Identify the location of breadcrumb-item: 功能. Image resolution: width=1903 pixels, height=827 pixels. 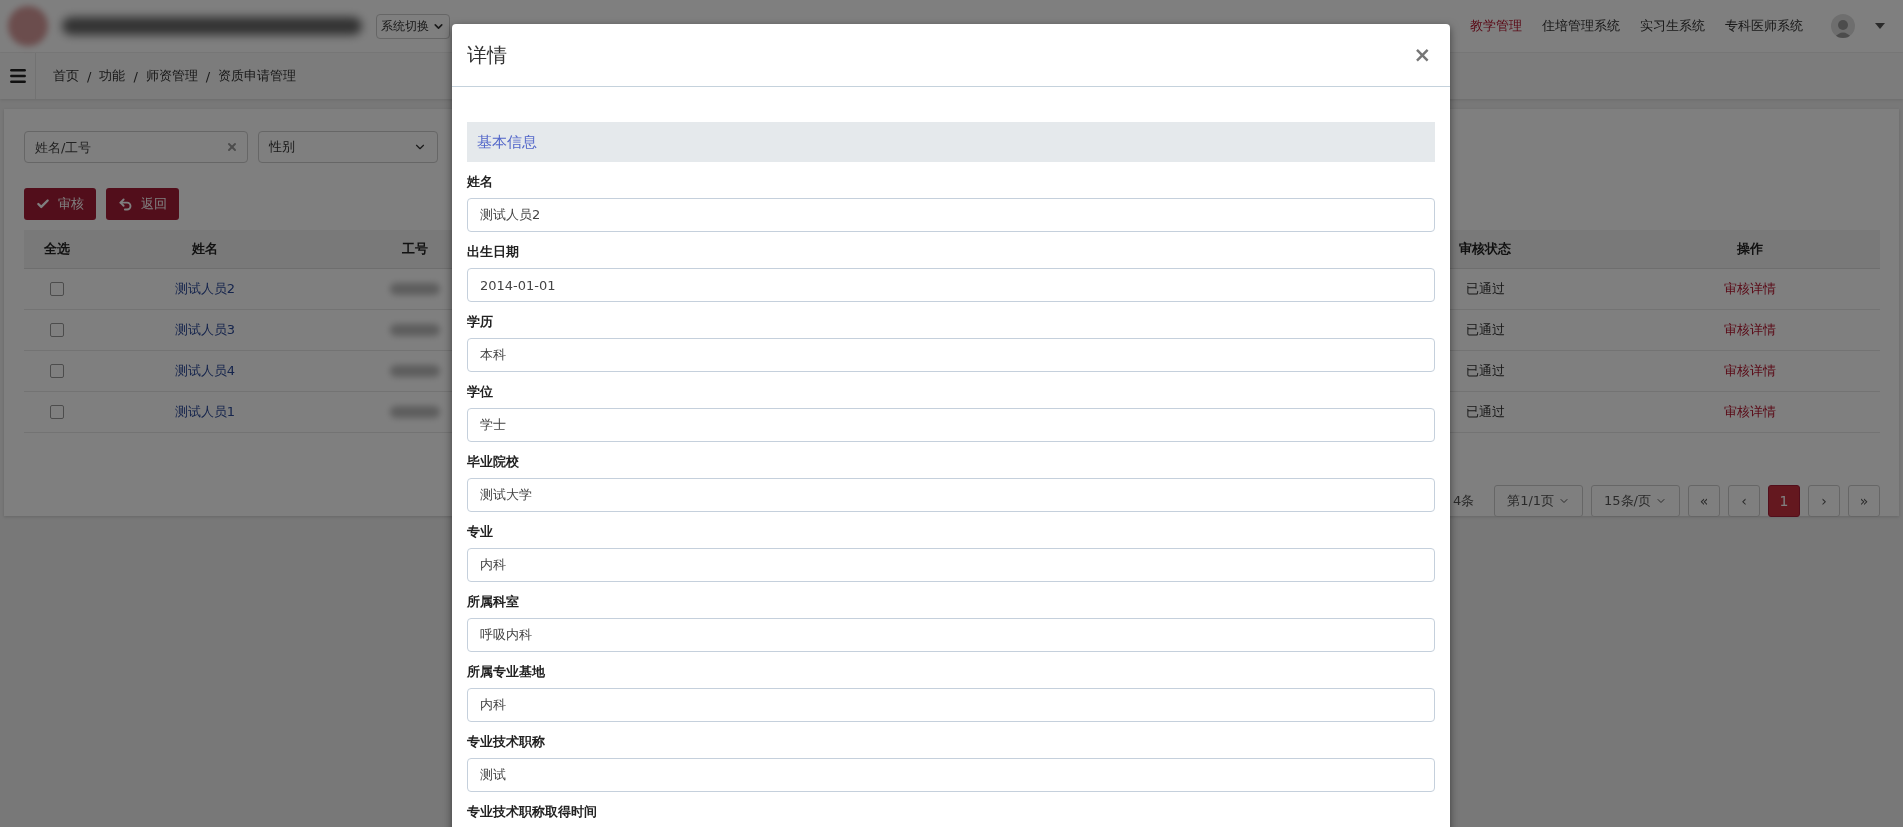
(112, 76).